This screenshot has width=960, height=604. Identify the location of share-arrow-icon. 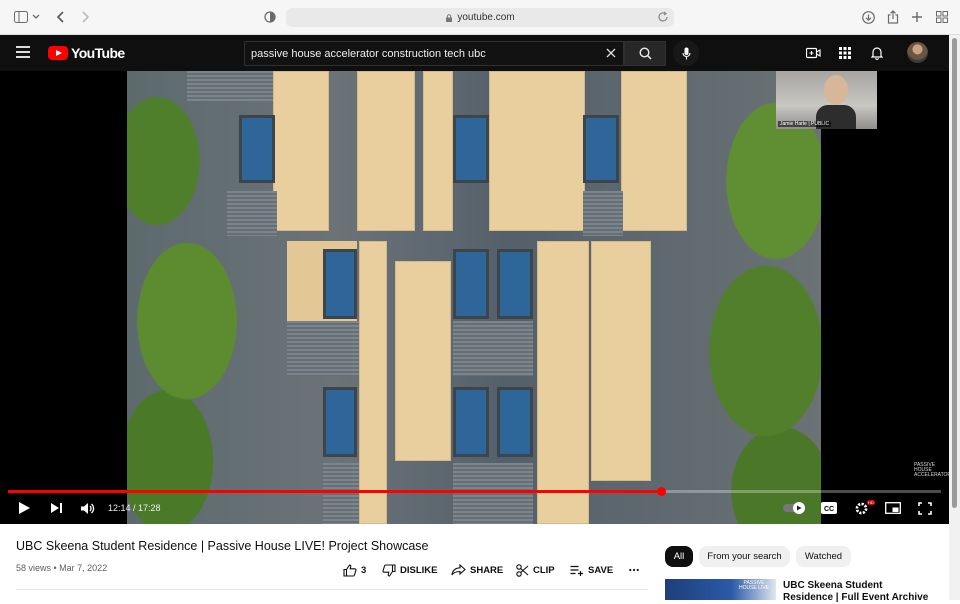
(458, 570).